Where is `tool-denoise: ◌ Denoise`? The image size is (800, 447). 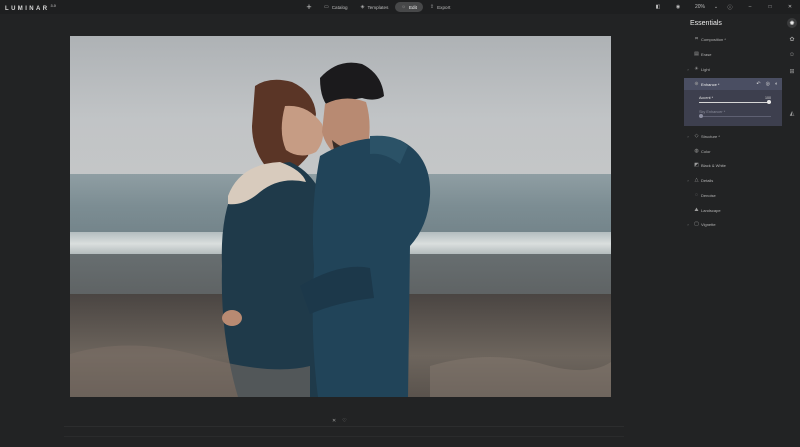
tool-denoise: ◌ Denoise is located at coordinates (733, 195).